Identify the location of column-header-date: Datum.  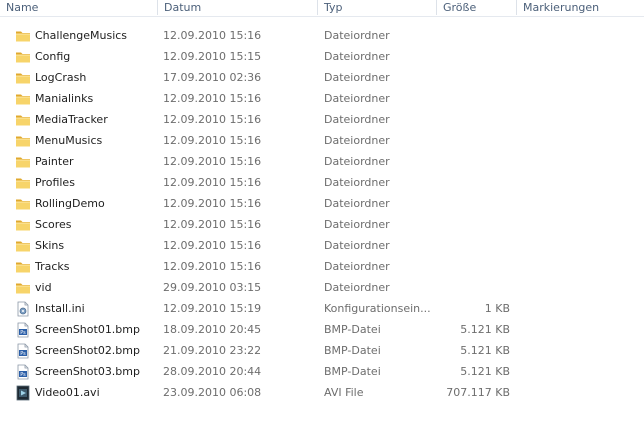
(237, 7).